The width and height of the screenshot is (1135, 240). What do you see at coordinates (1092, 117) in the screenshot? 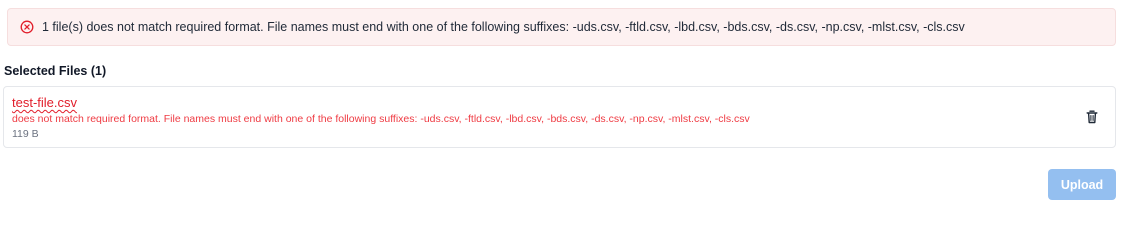
I see `trash-icon` at bounding box center [1092, 117].